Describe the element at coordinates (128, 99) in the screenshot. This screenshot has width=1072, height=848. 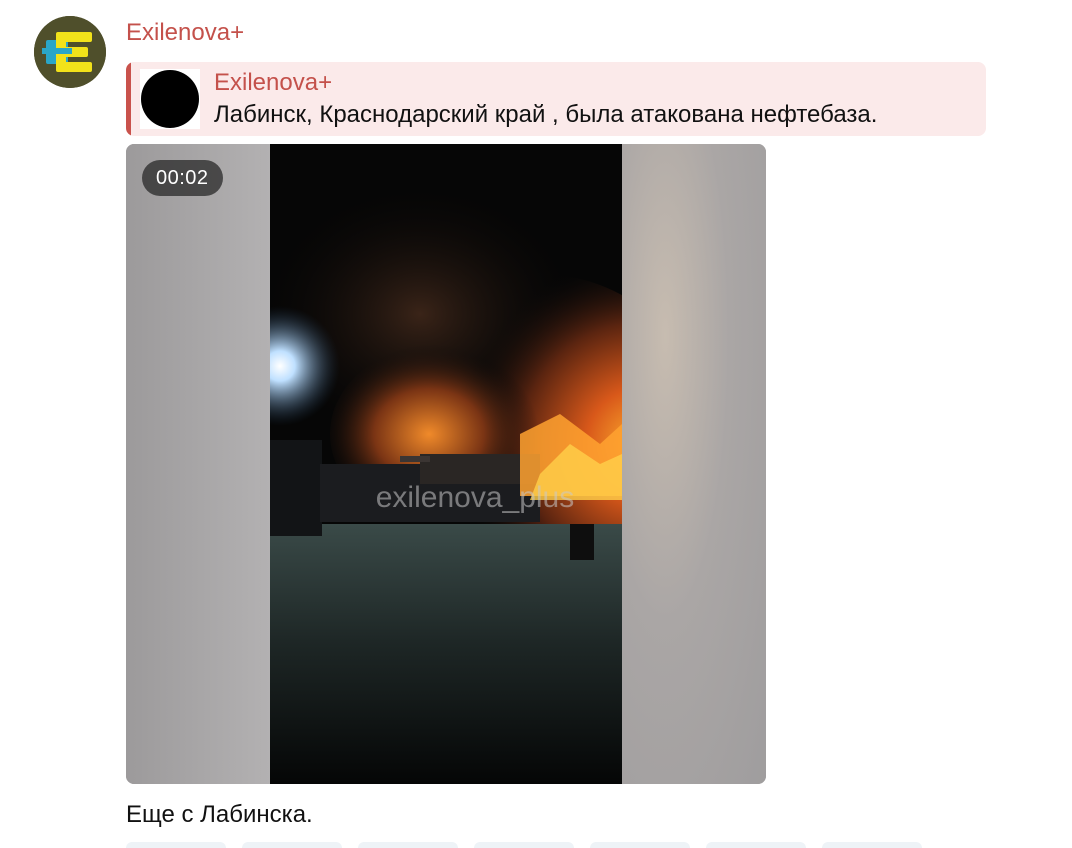
I see `reply-accent-bar` at that location.